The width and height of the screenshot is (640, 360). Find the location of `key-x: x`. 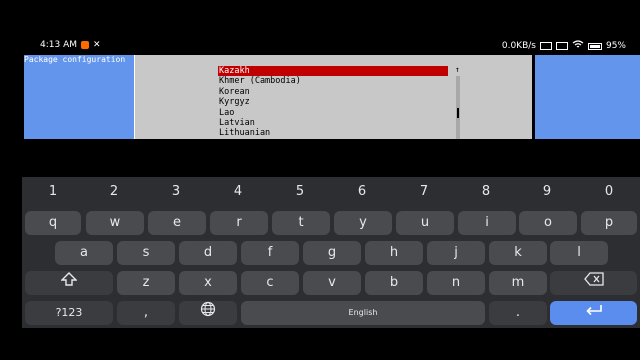

key-x: x is located at coordinates (208, 283).